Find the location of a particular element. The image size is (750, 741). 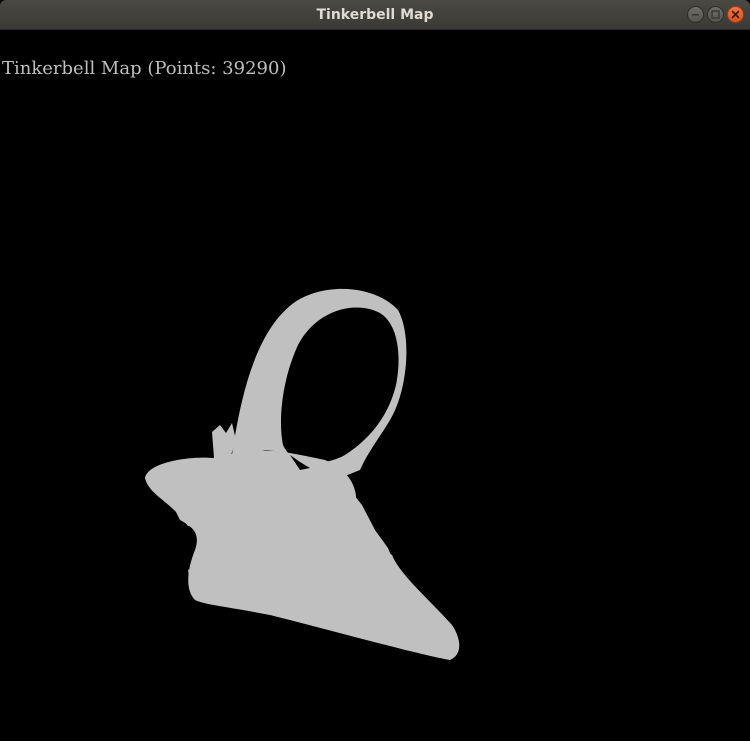

title-bar: Tinkerbell Map is located at coordinates (375, 15).